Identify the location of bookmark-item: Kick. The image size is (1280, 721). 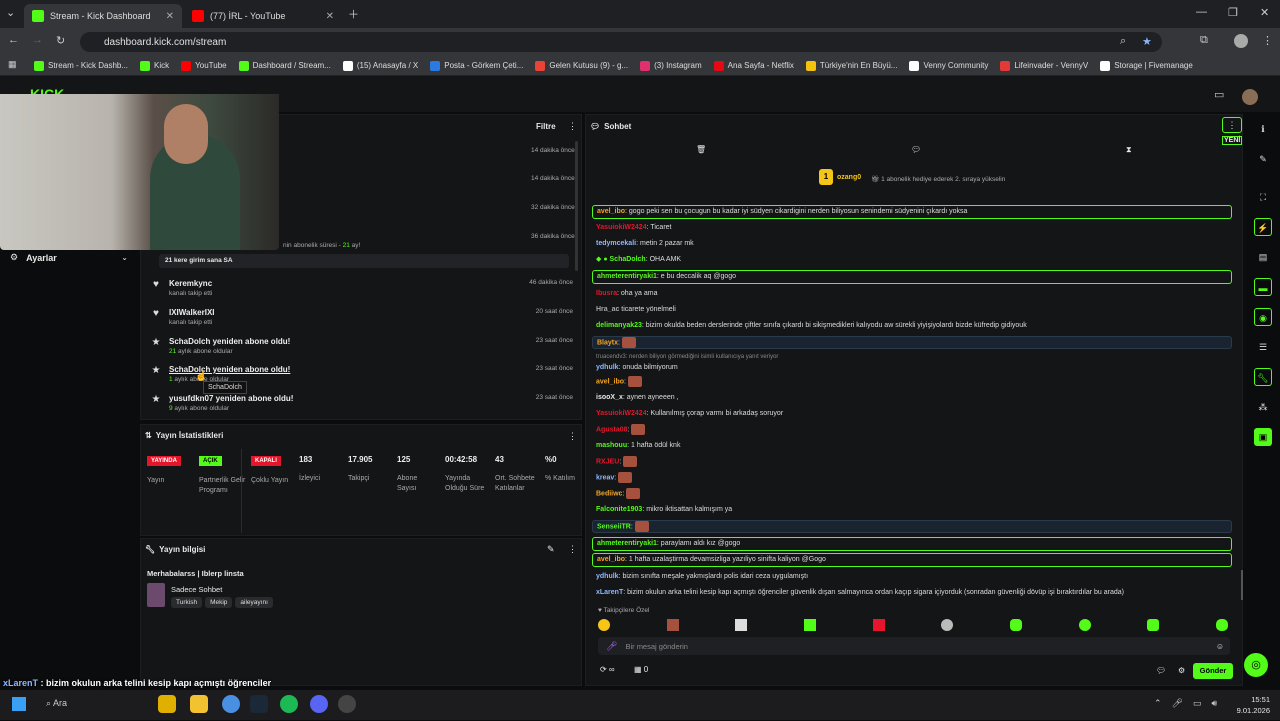
(154, 65).